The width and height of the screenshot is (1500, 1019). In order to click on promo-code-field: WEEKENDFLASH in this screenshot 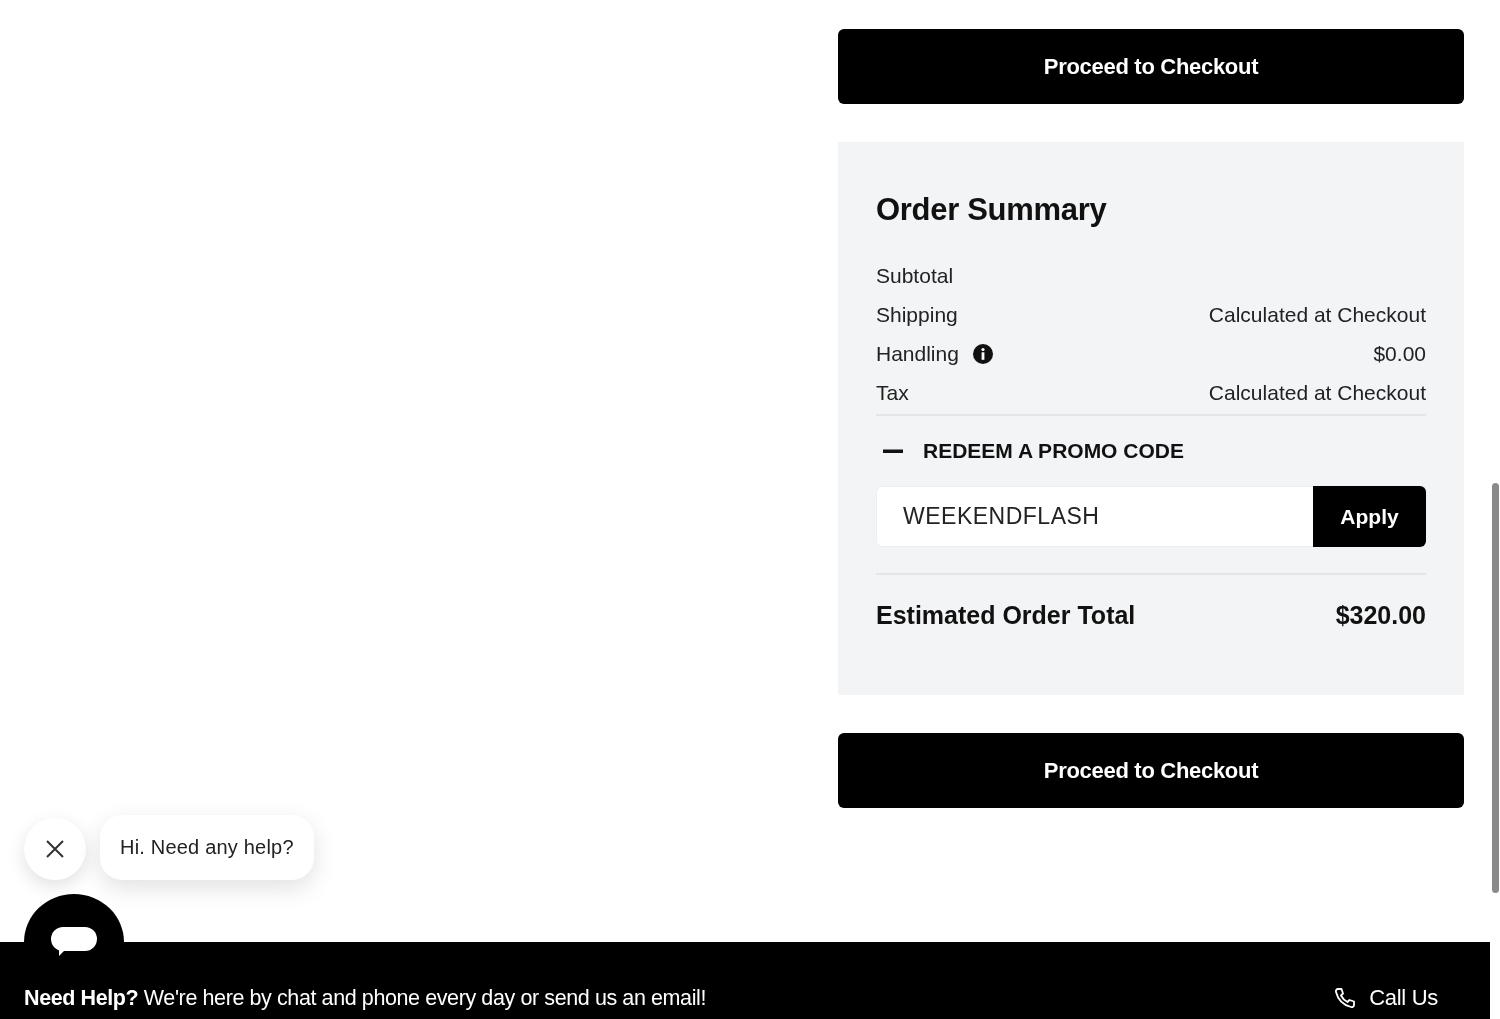, I will do `click(1094, 516)`.